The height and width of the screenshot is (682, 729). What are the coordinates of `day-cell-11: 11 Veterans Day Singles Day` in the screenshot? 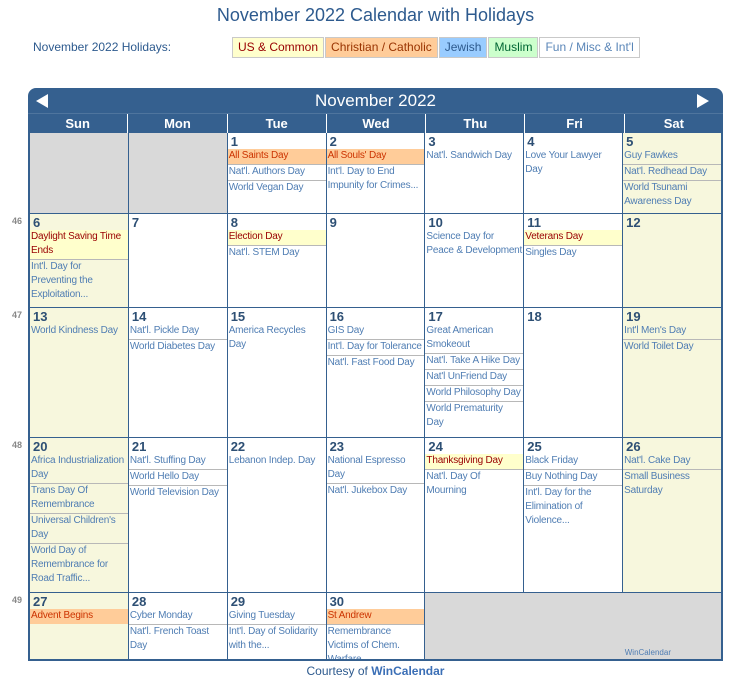 It's located at (573, 260).